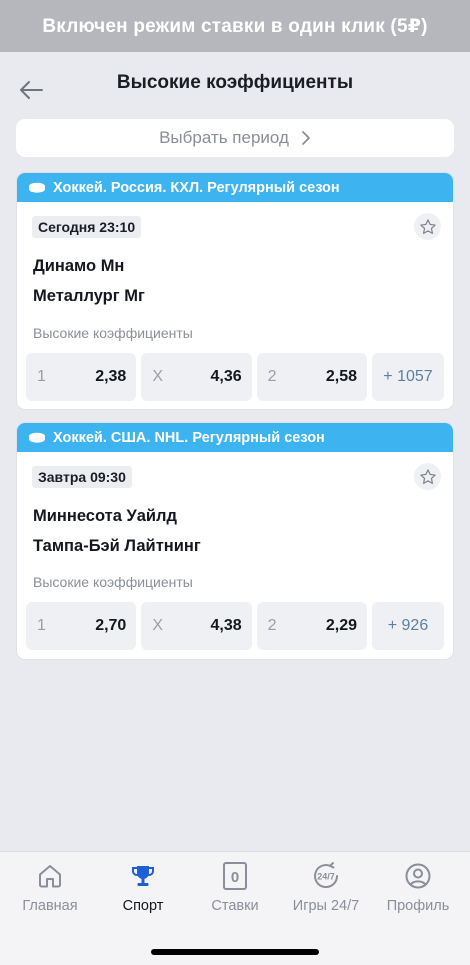 The image size is (470, 965). Describe the element at coordinates (407, 626) in the screenshot. I see `more-markets-button: + 926` at that location.